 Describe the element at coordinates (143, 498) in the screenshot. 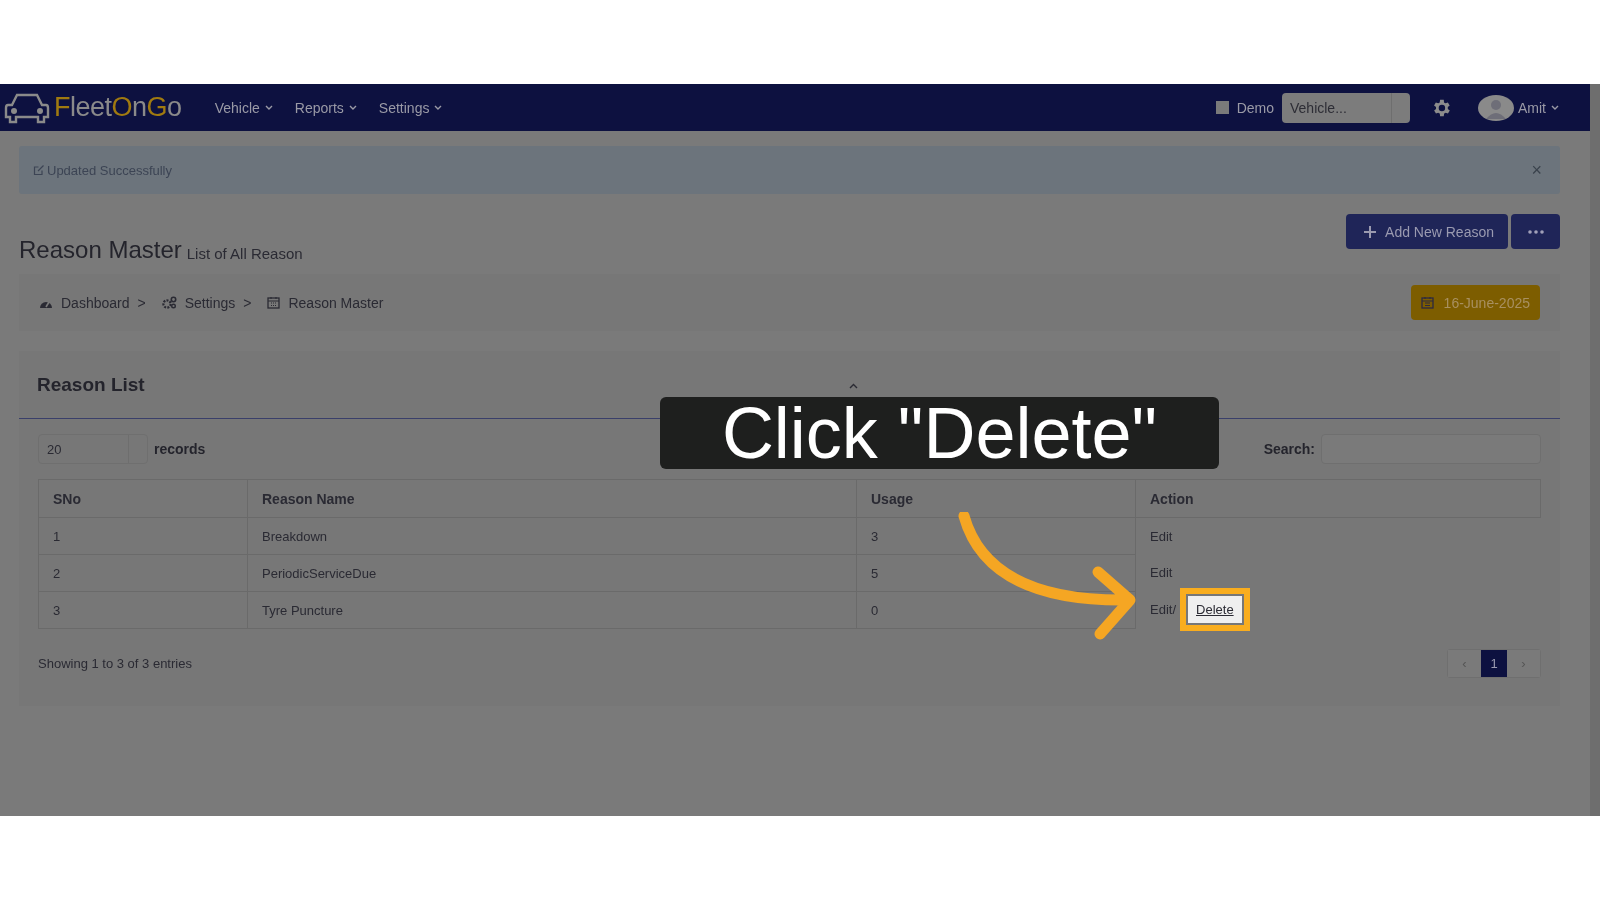

I see `column-header: SNo` at that location.